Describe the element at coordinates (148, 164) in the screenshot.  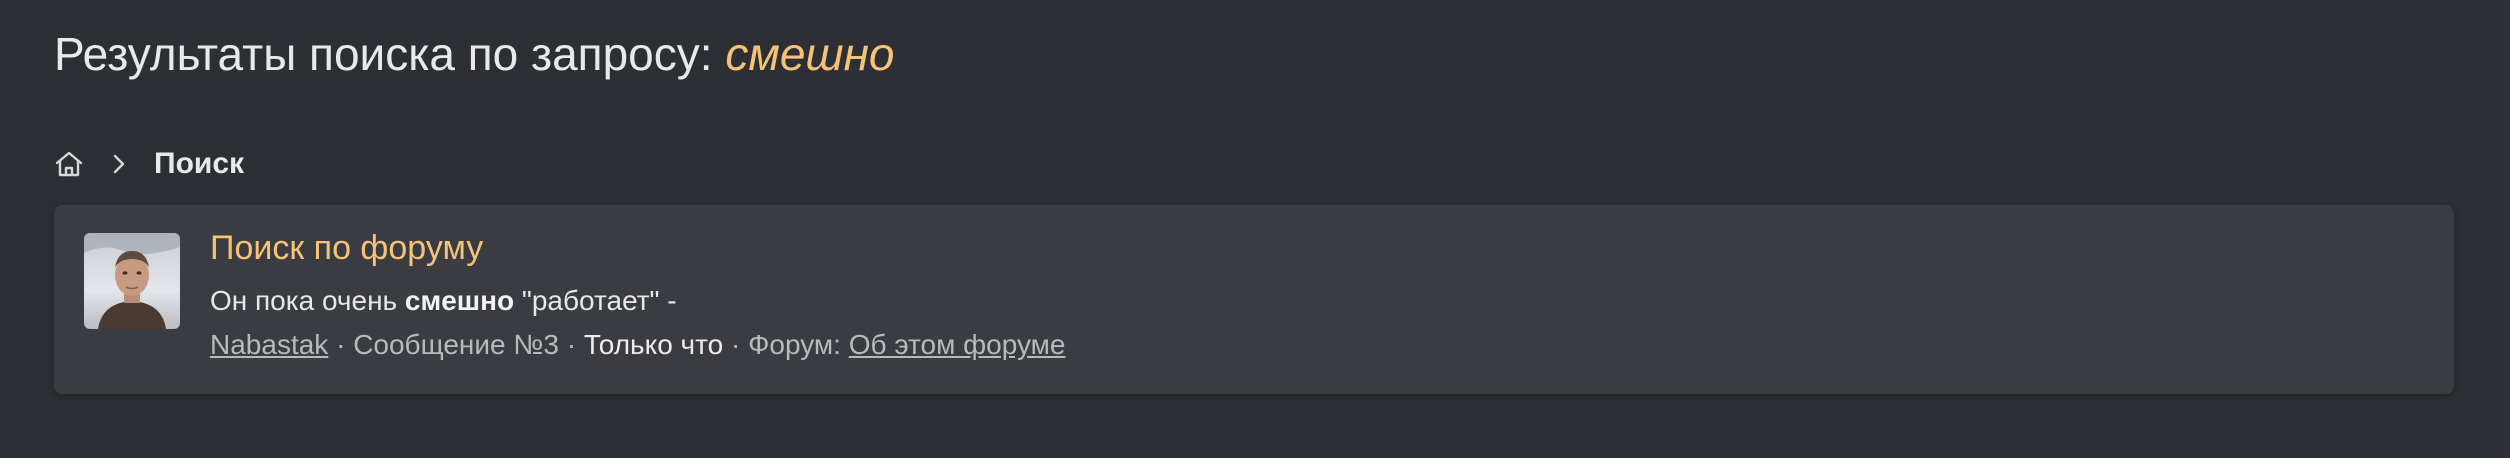
I see `breadcrumb: Поиск` at that location.